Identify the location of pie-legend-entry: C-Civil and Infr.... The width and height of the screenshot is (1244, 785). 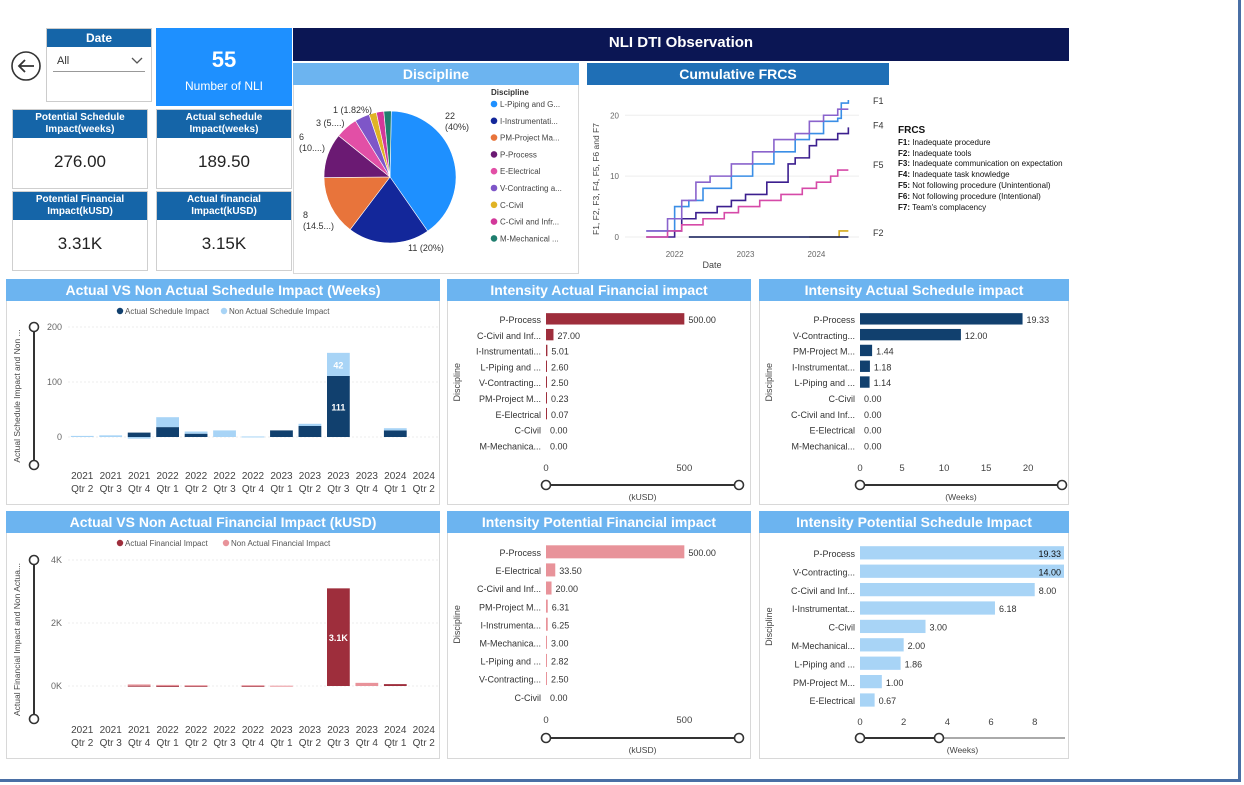
(529, 222).